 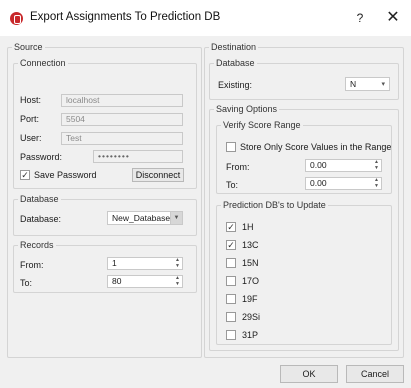 I want to click on prediction-db-label: 17O, so click(x=251, y=281).